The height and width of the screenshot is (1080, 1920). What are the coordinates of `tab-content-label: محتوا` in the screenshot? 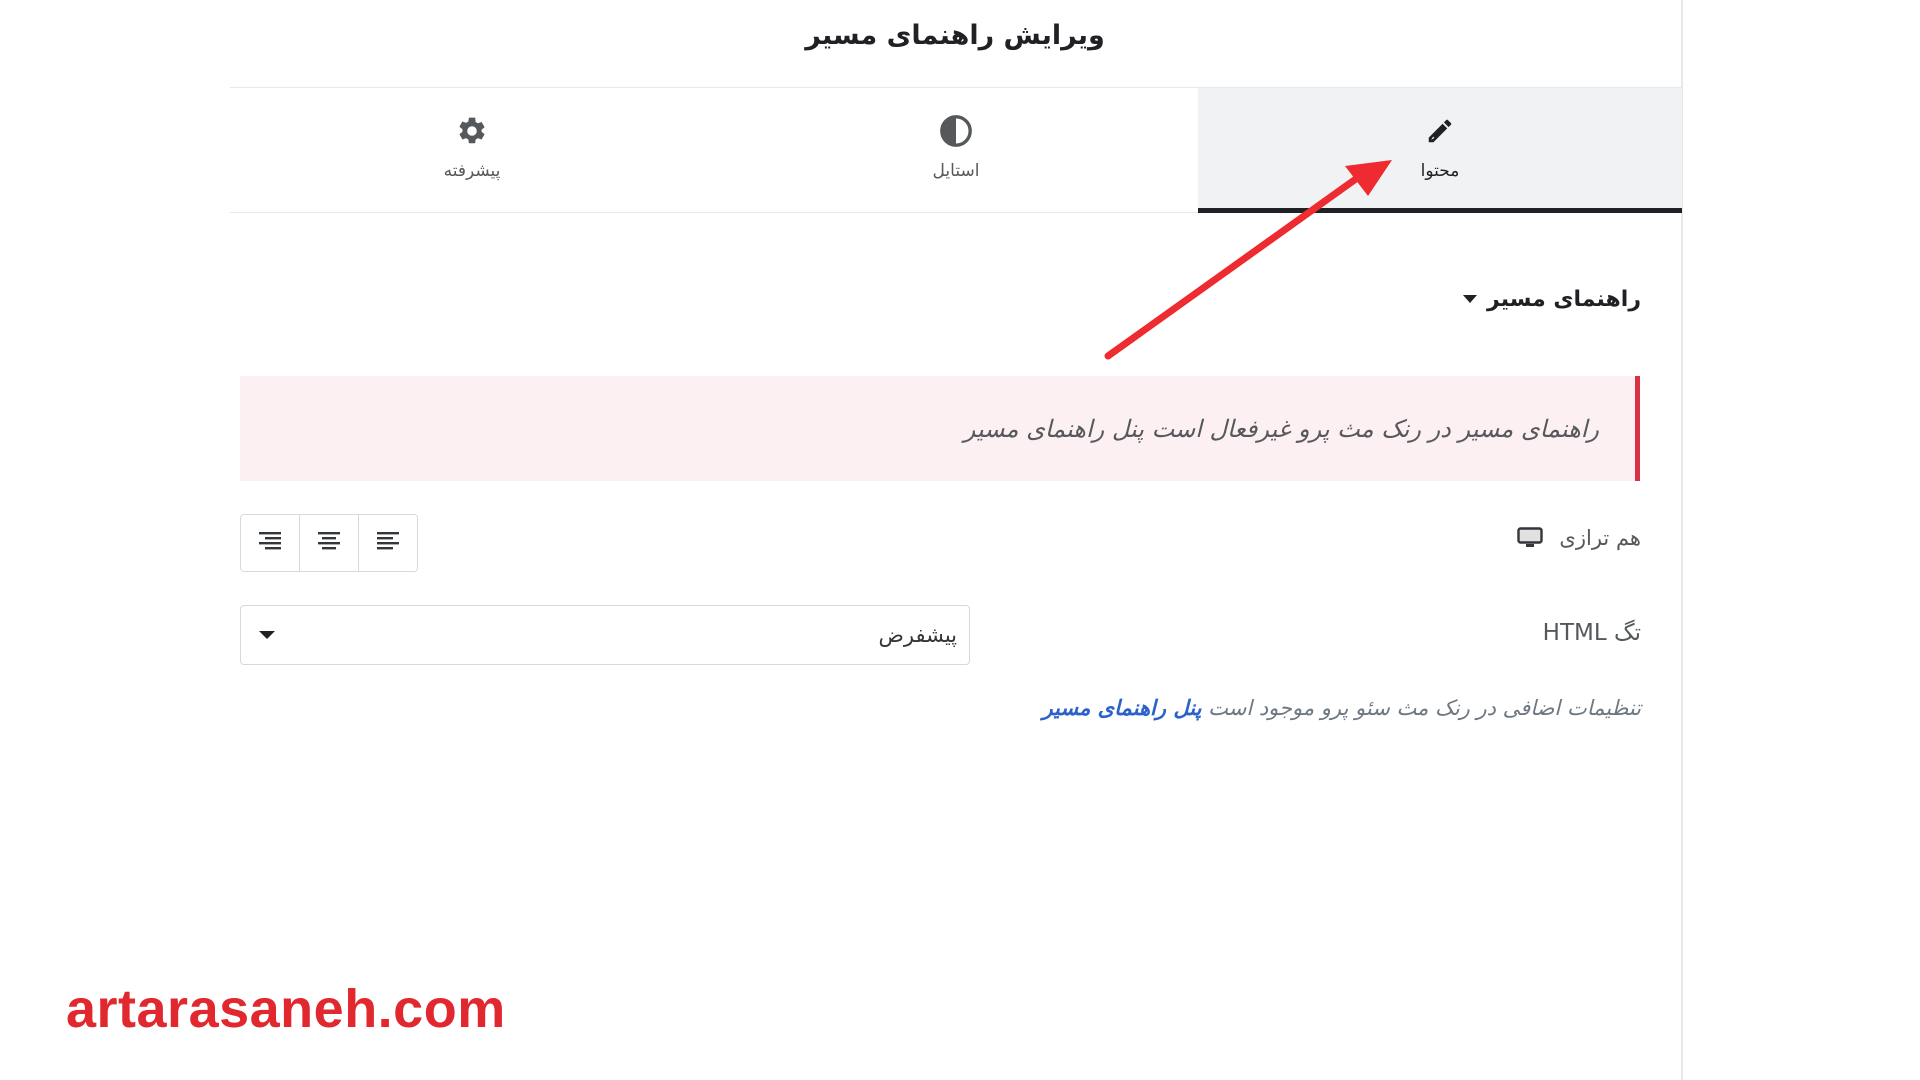 It's located at (1440, 171).